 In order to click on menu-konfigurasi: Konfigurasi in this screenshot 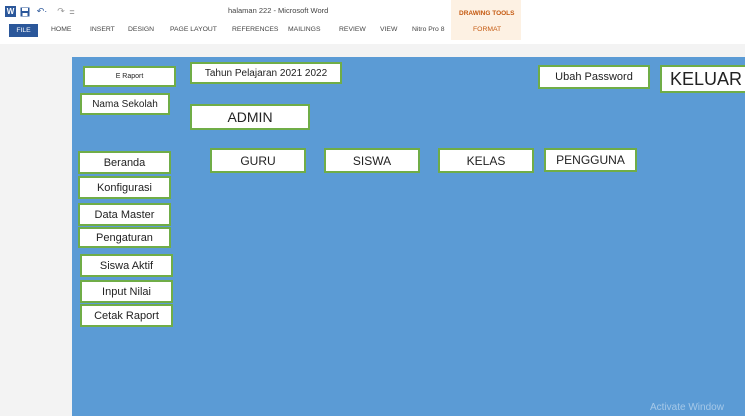, I will do `click(124, 187)`.